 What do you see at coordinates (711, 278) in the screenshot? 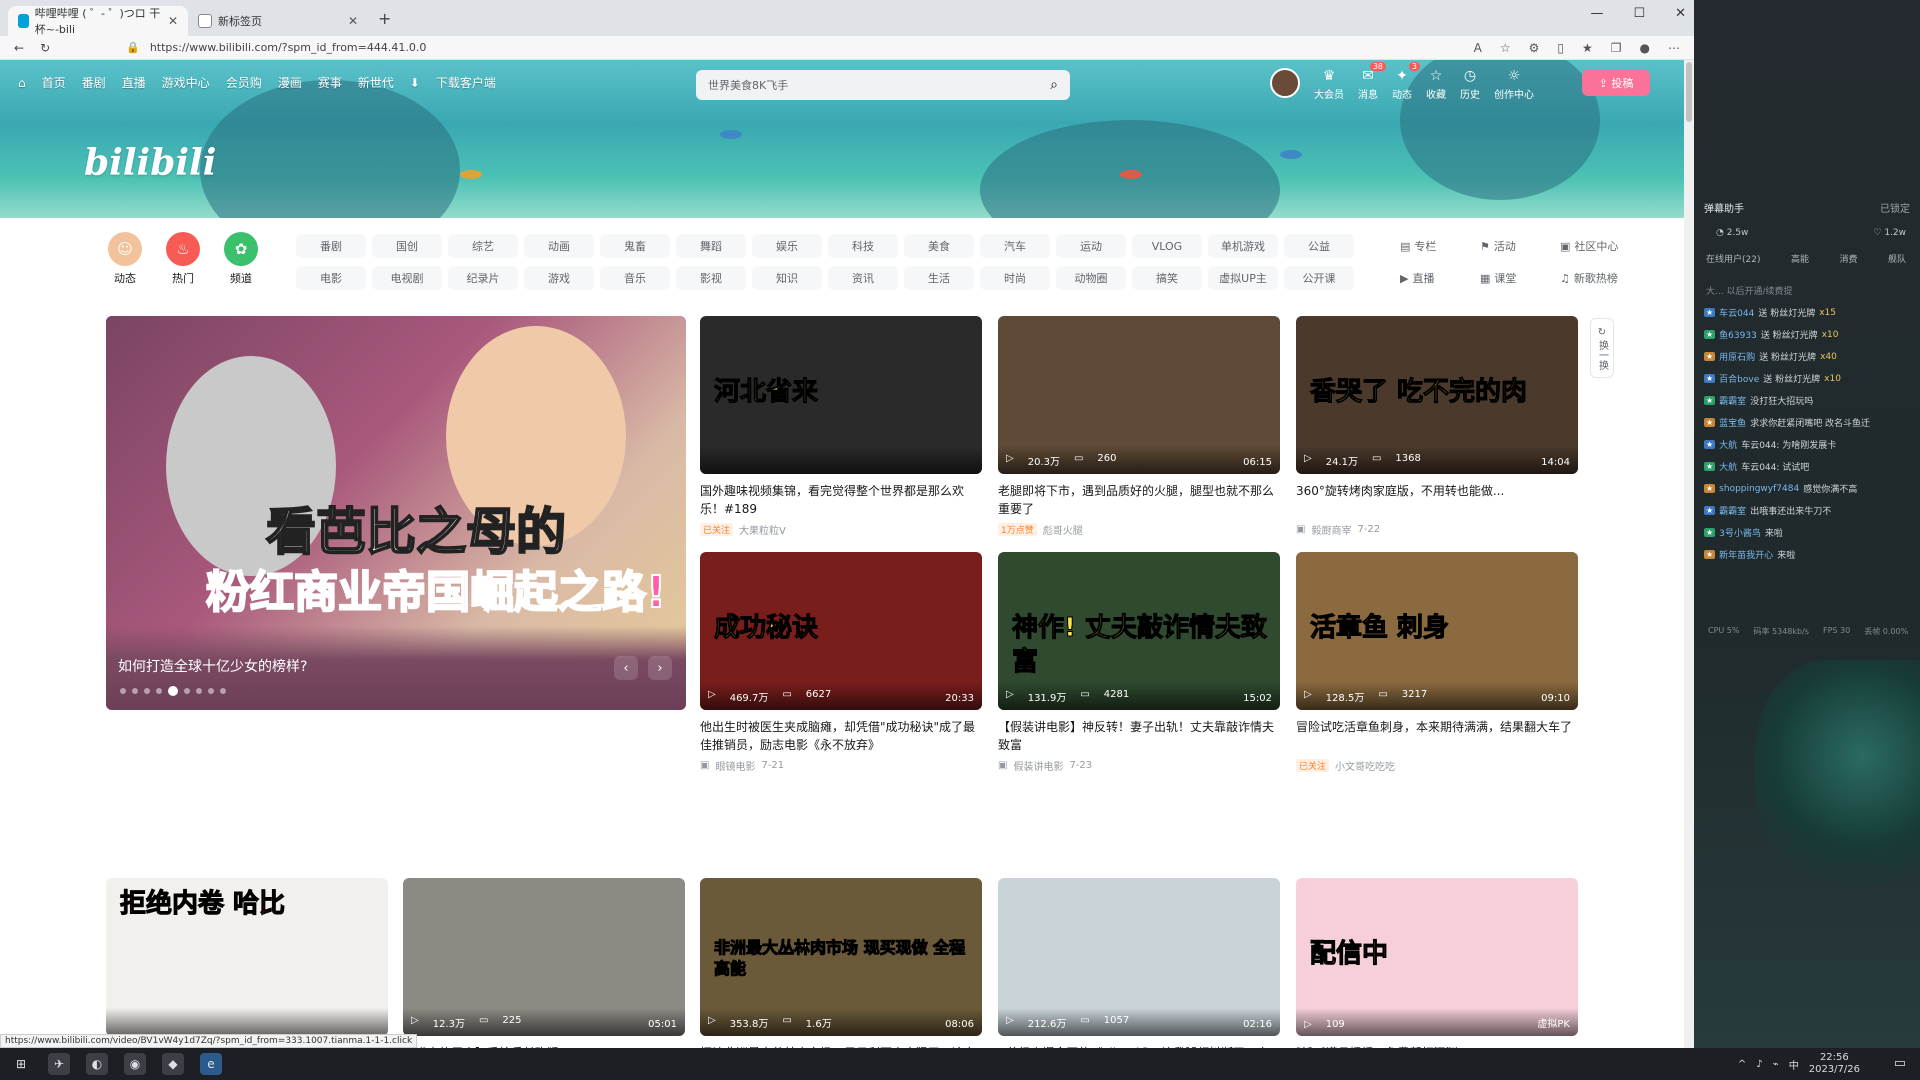
I see `channel-chip: 影视` at bounding box center [711, 278].